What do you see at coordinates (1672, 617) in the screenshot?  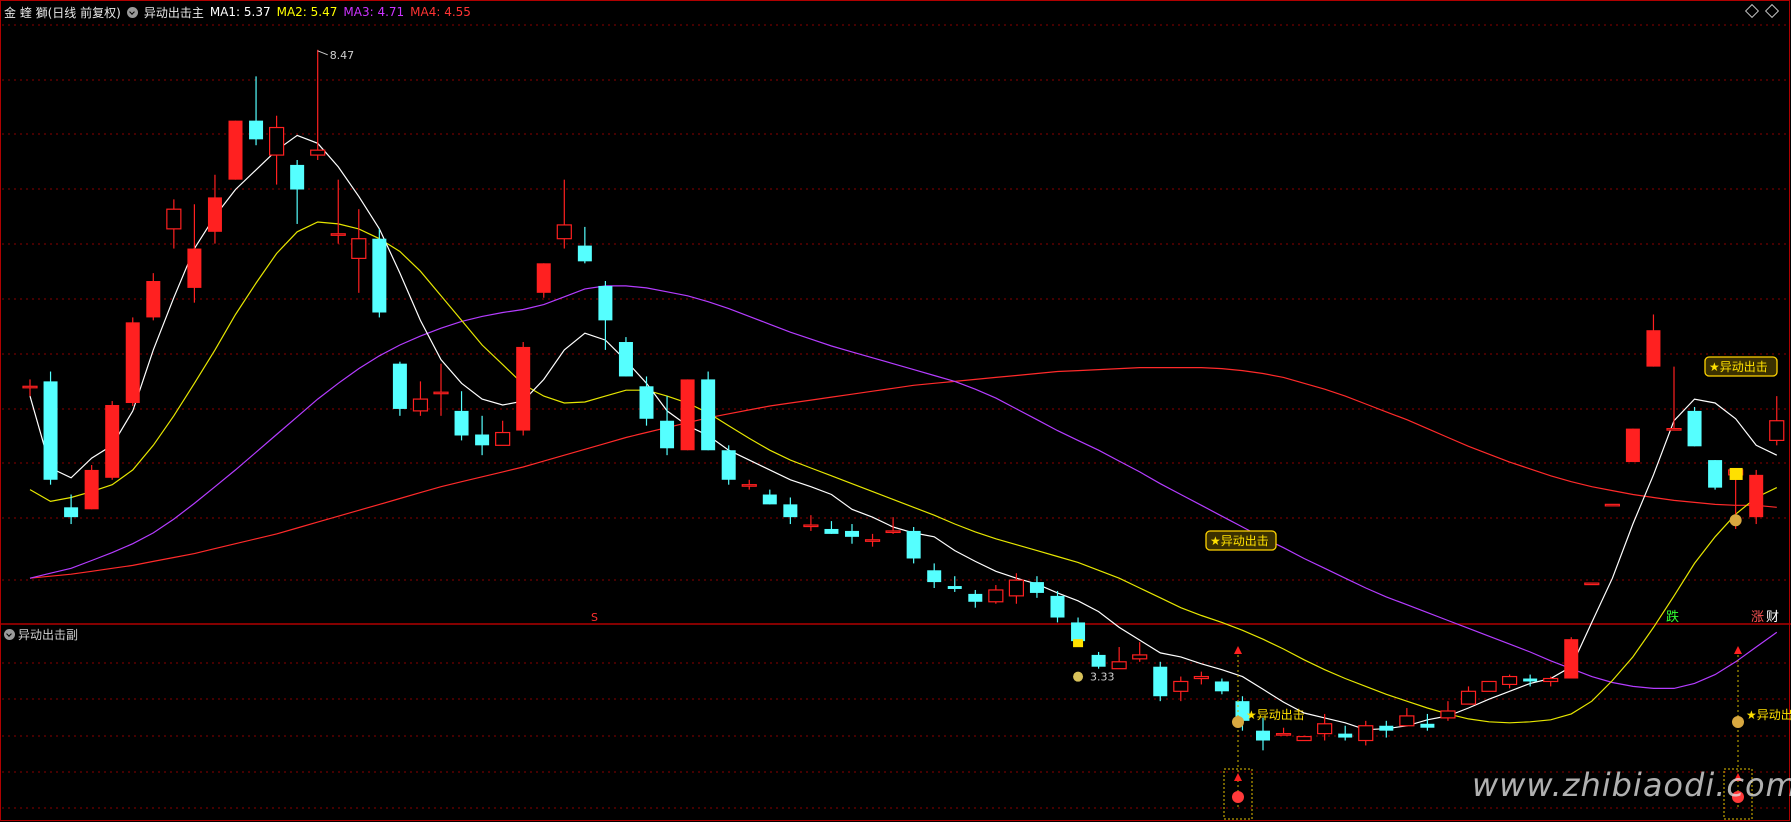 I see `fall-marker: 跌` at bounding box center [1672, 617].